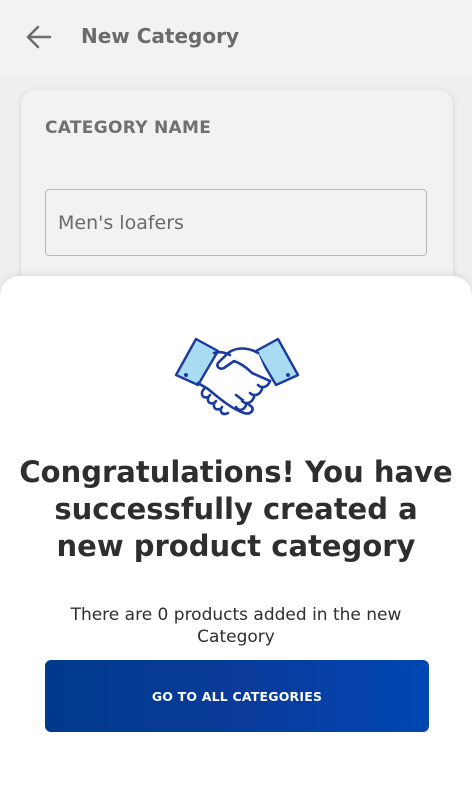  Describe the element at coordinates (236, 222) in the screenshot. I see `category-name-input` at that location.